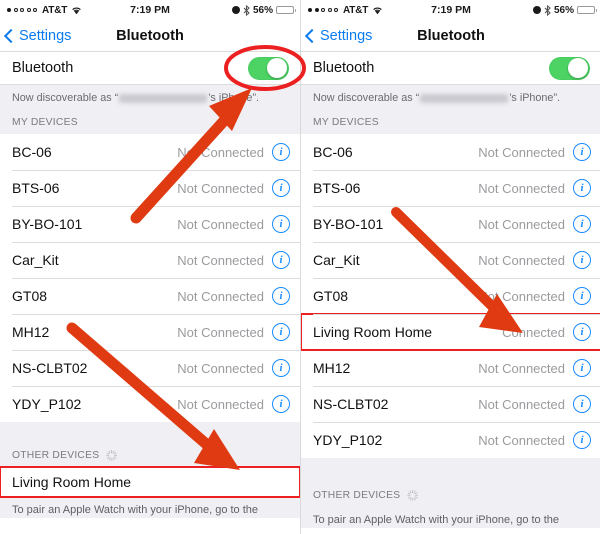  I want to click on other-device-row-living-room-home: Living Room Home, so click(150, 482).